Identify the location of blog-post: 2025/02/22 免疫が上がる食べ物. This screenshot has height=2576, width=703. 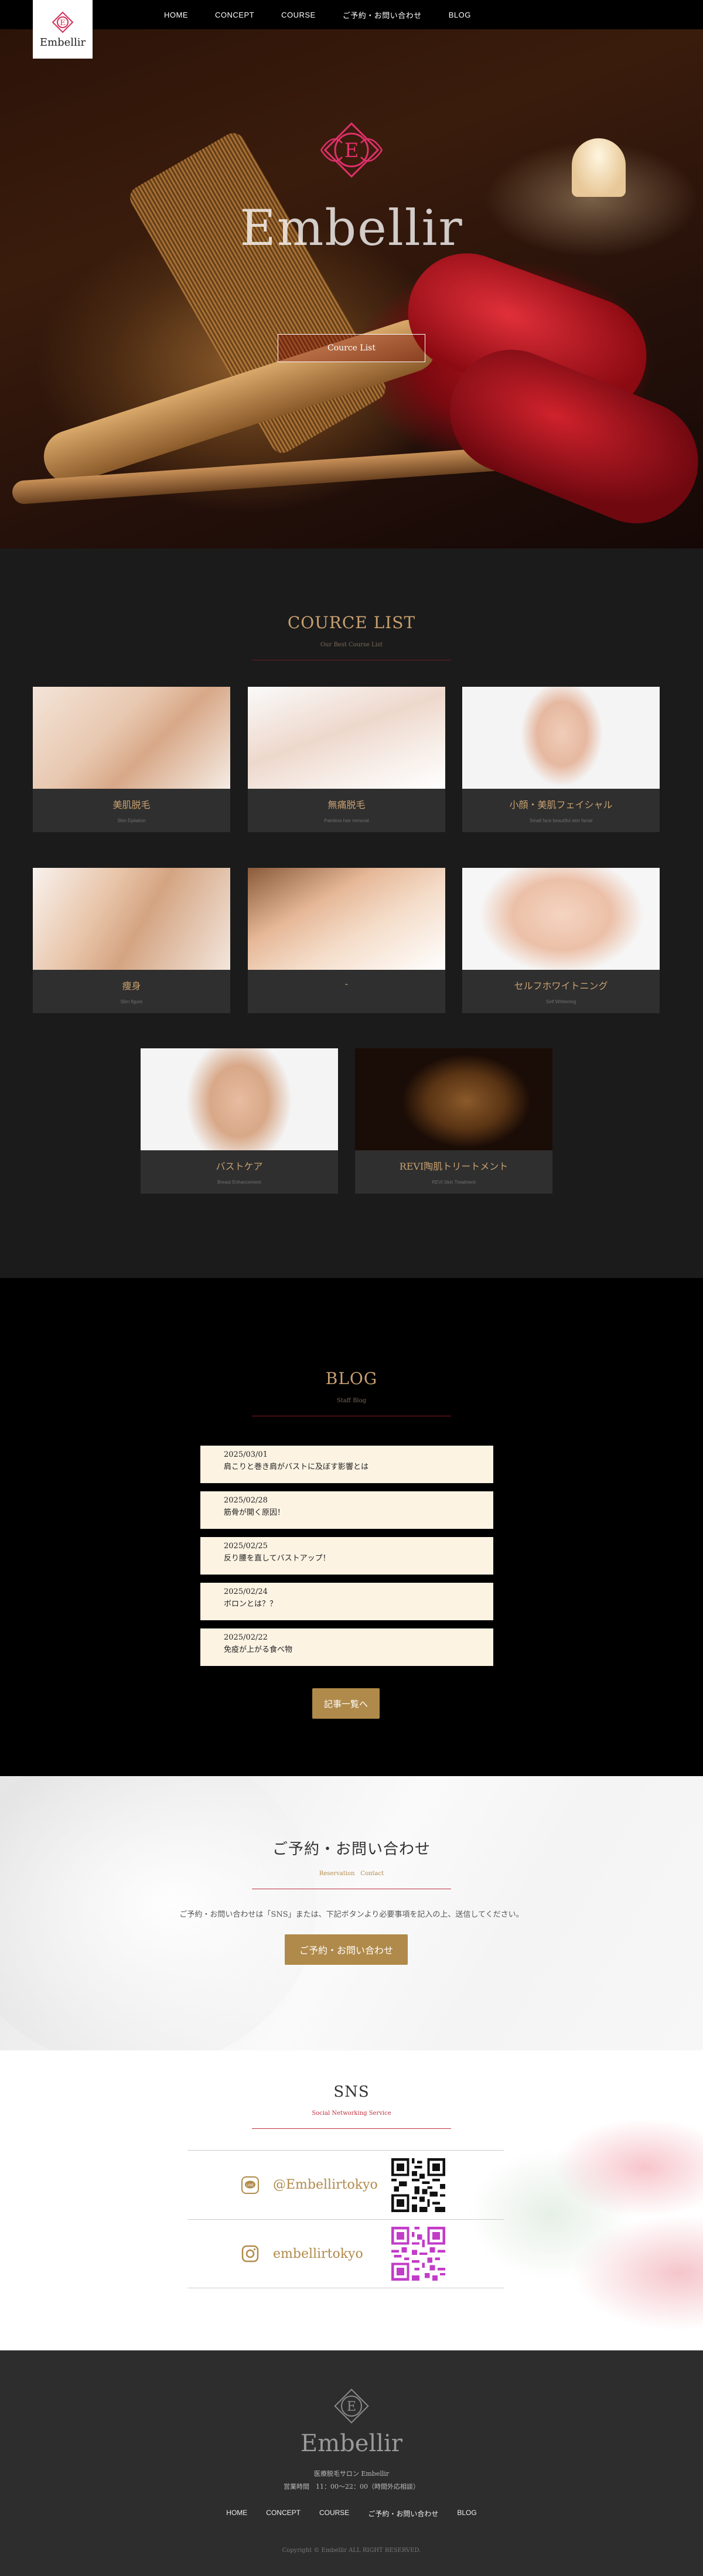
(346, 1647).